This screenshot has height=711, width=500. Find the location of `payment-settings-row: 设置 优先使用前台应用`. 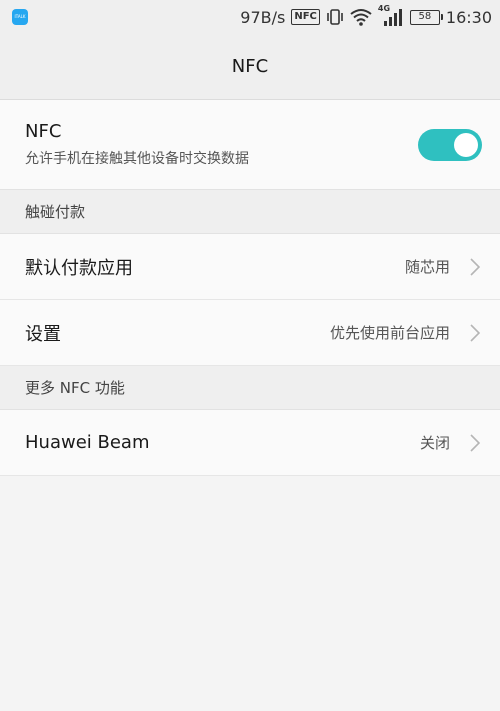

payment-settings-row: 设置 优先使用前台应用 is located at coordinates (250, 333).